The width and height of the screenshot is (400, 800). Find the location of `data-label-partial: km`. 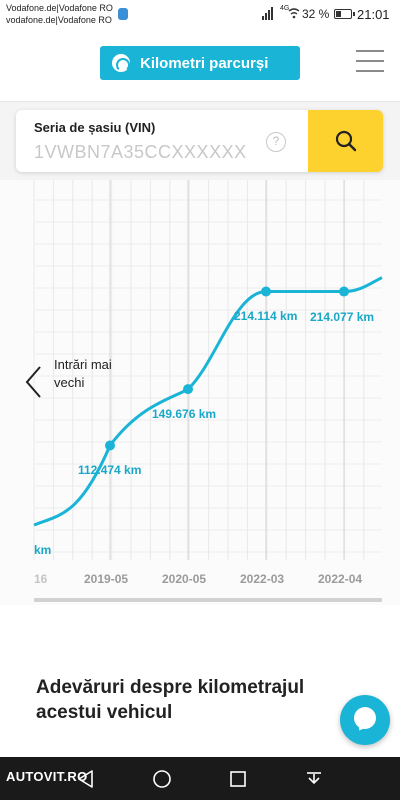

data-label-partial: km is located at coordinates (43, 550).